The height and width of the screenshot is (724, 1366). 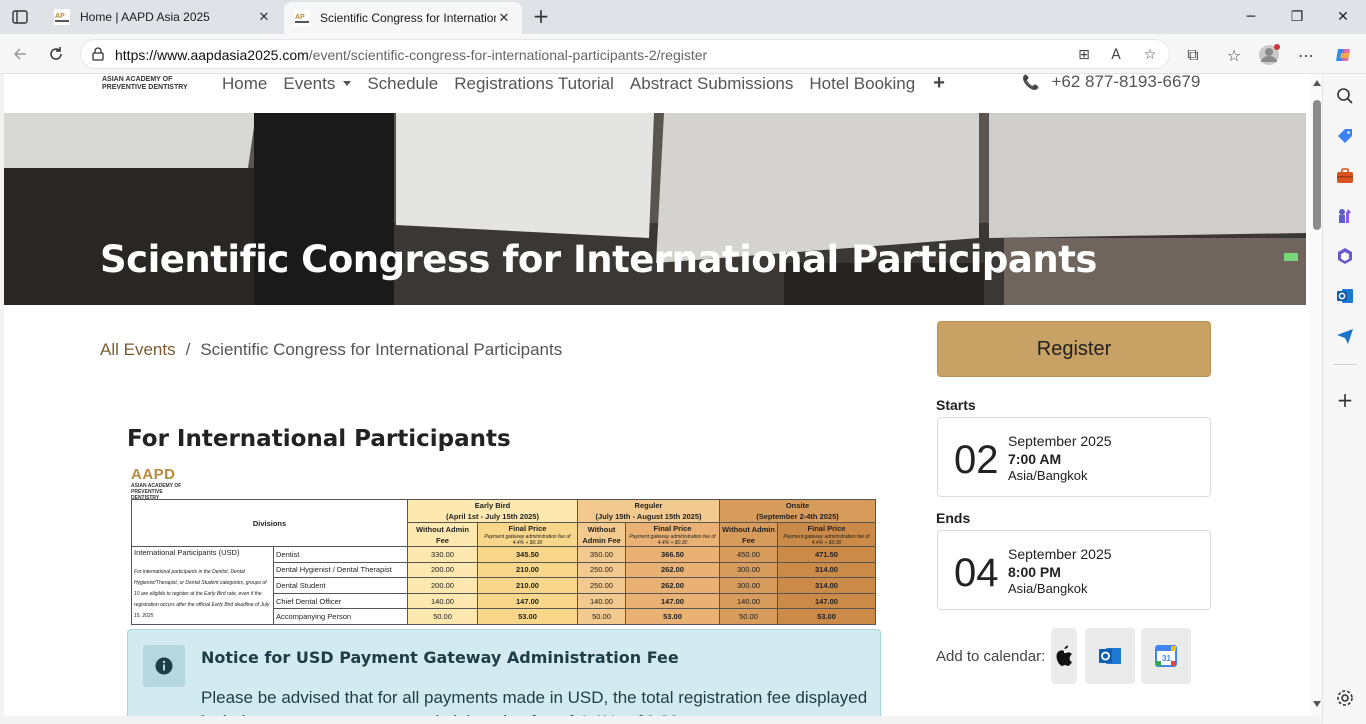 I want to click on nav-registrations-tutorial: Registrations Tutorial, so click(x=534, y=84).